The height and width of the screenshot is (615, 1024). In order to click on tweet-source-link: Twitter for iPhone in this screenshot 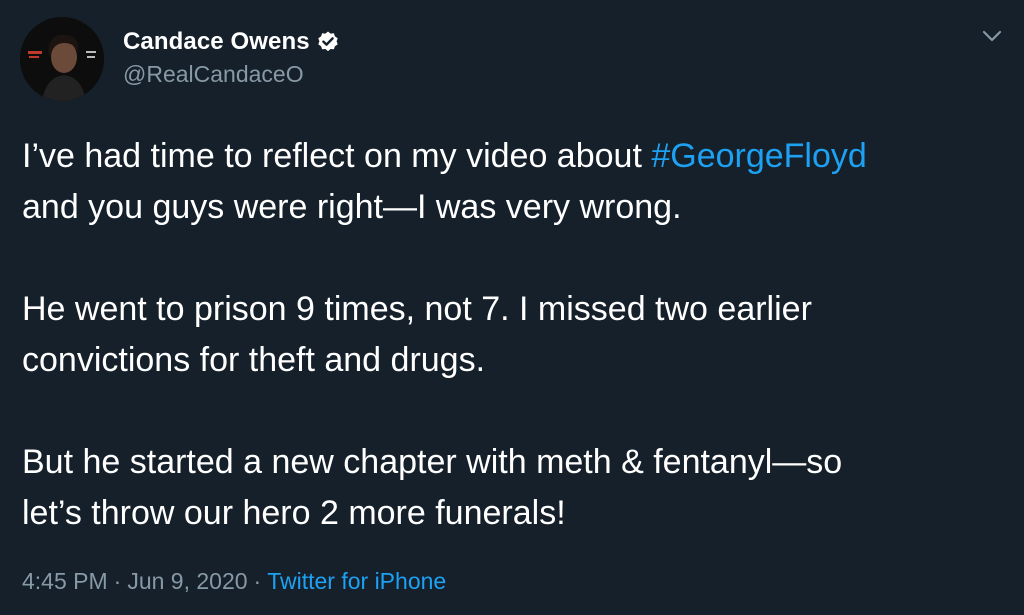, I will do `click(356, 581)`.